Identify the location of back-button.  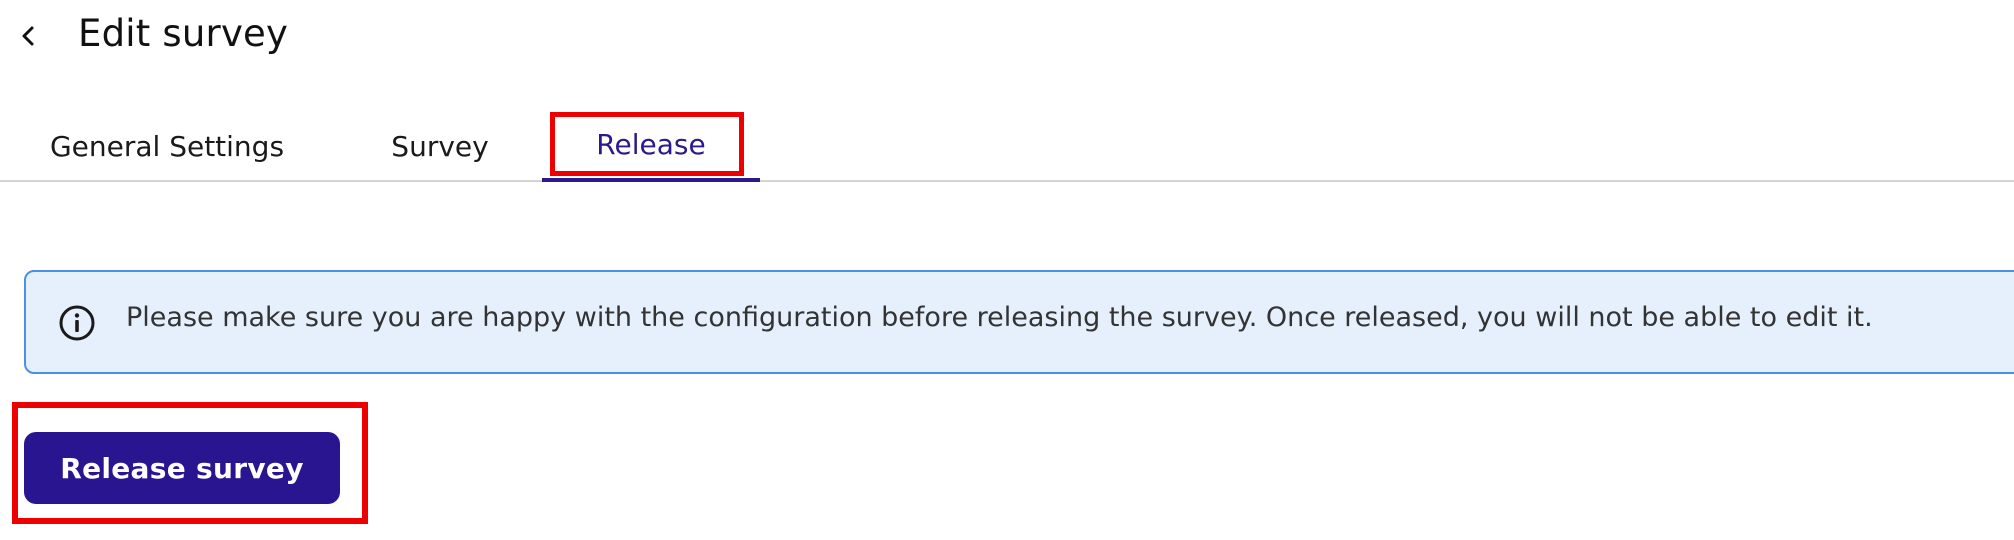
(28, 36).